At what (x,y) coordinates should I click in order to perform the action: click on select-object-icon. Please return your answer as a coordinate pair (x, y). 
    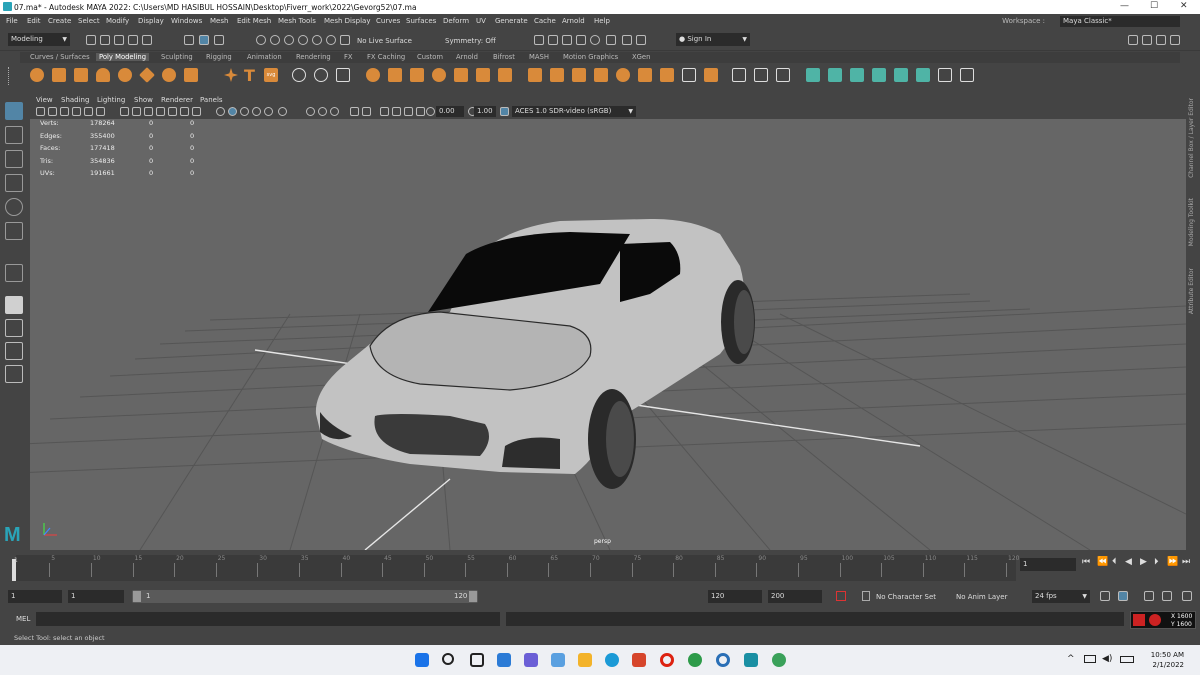
    Looking at the image, I should click on (204, 40).